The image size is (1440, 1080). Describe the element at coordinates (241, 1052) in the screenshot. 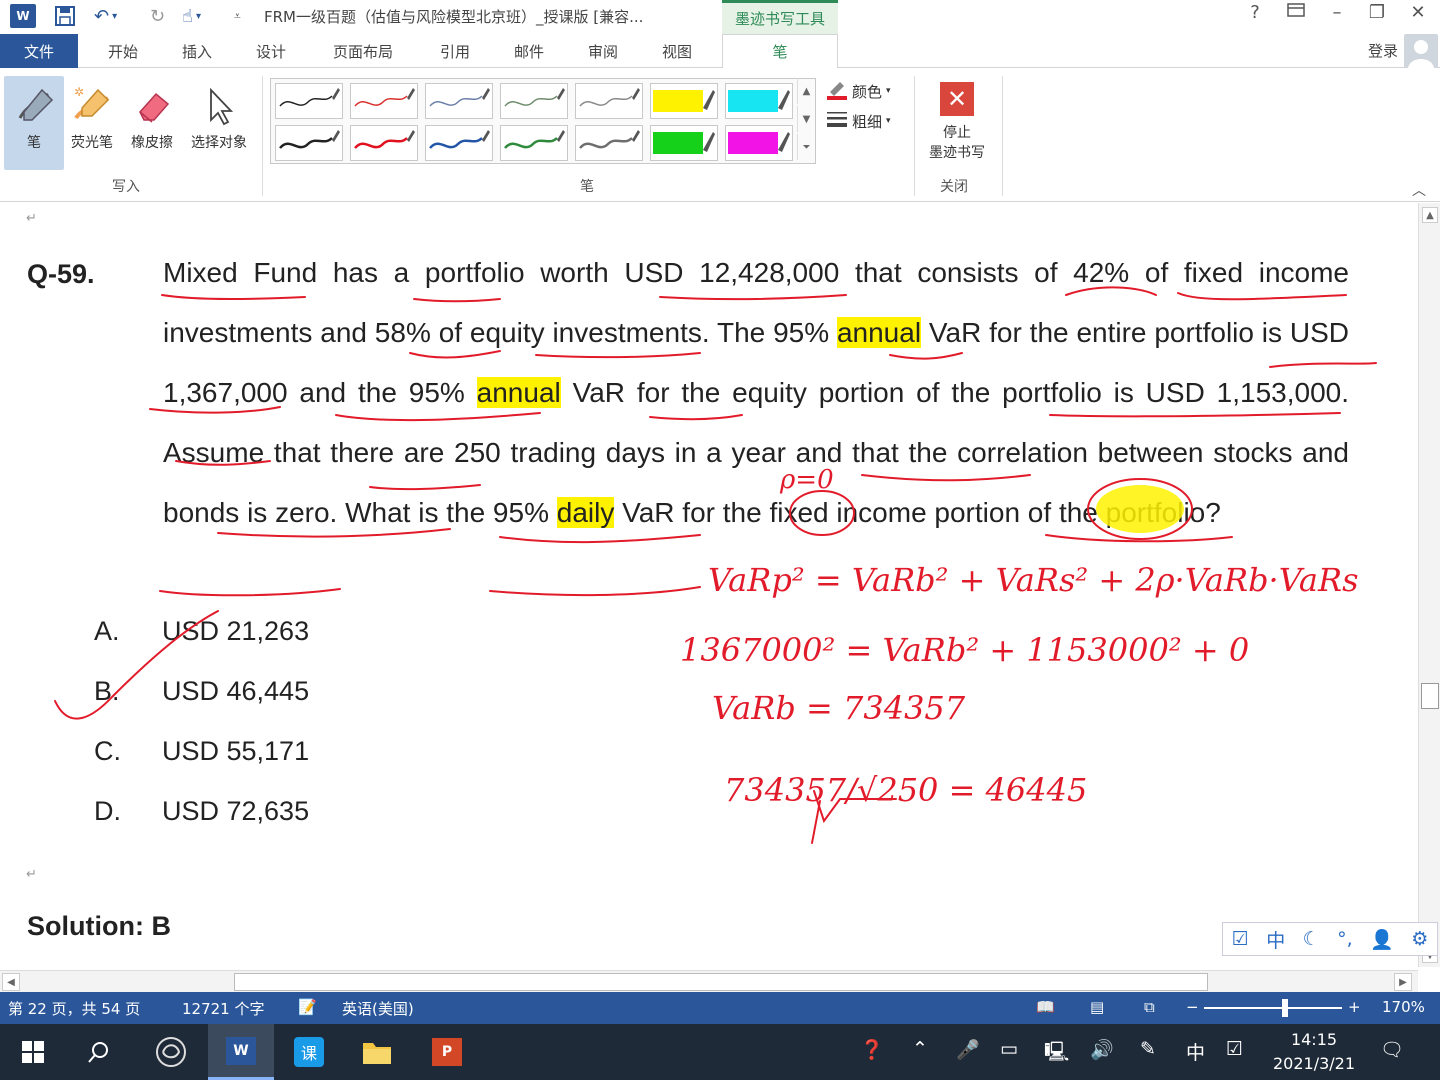

I see `word-taskbar-icon: W` at that location.